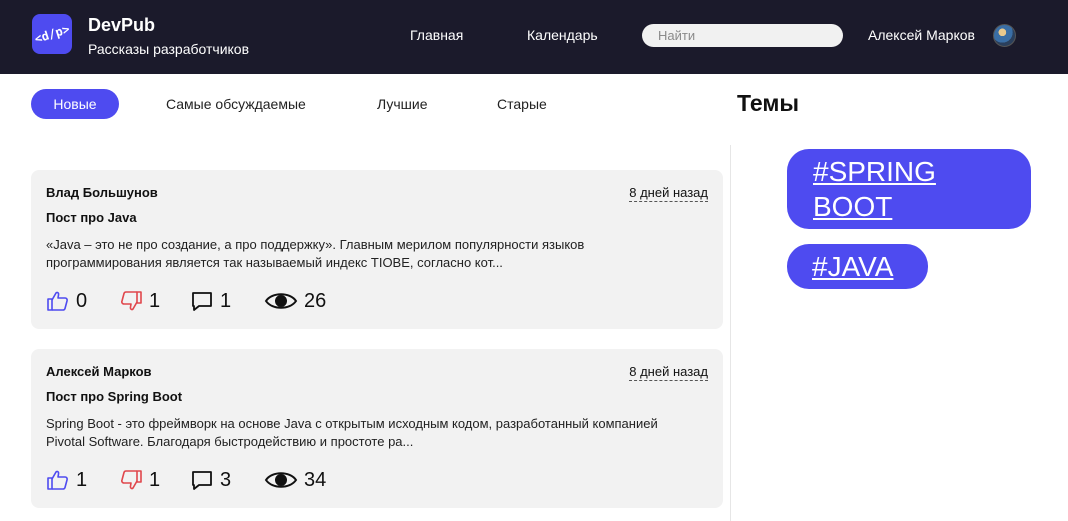 The width and height of the screenshot is (1068, 521). What do you see at coordinates (236, 104) in the screenshot?
I see `tab-most-discussed: Самые обсуждаемые` at bounding box center [236, 104].